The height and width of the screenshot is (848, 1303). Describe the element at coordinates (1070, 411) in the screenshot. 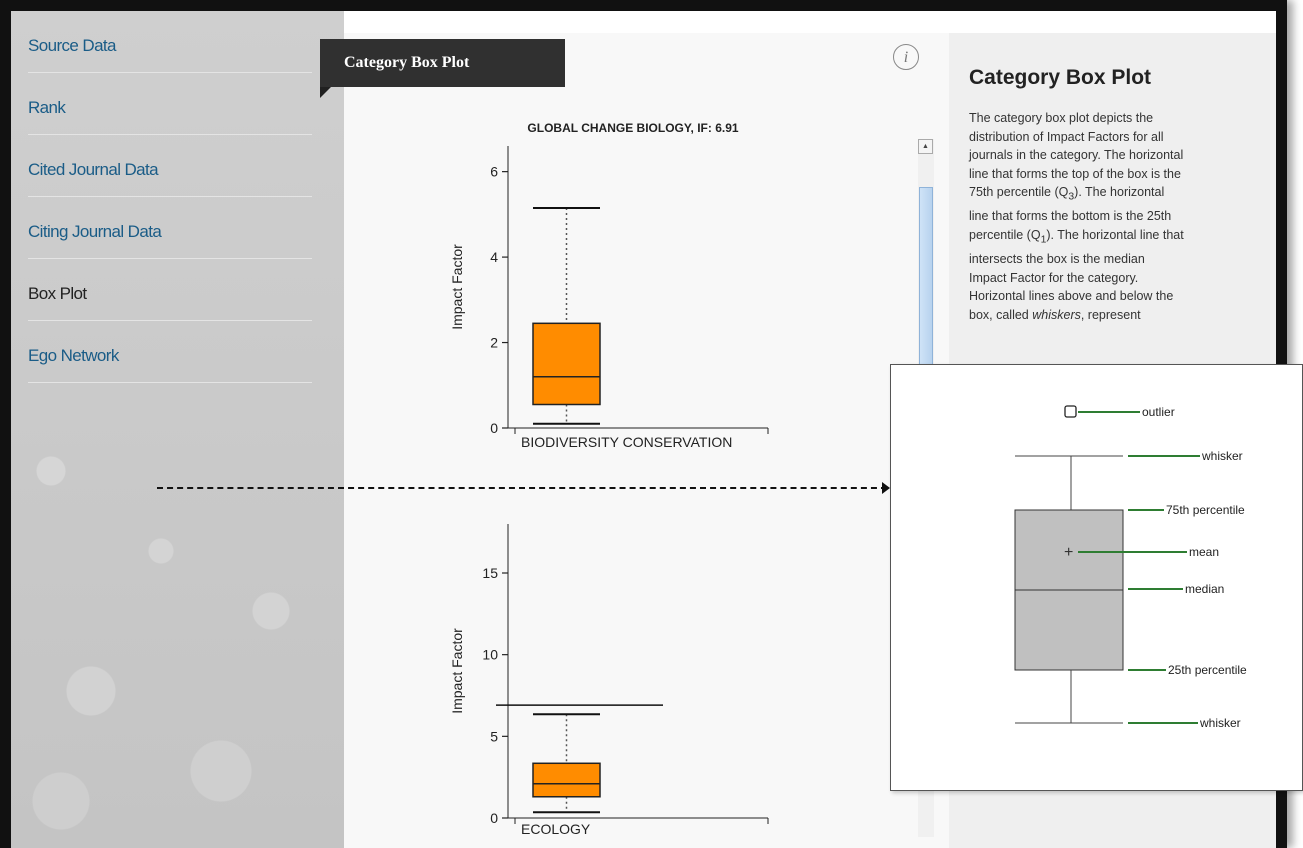

I see `legend-outlier-marker` at that location.